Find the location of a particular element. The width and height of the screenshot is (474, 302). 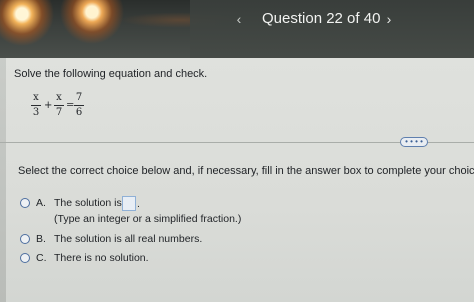

choice-text: There is no solution. is located at coordinates (101, 258).